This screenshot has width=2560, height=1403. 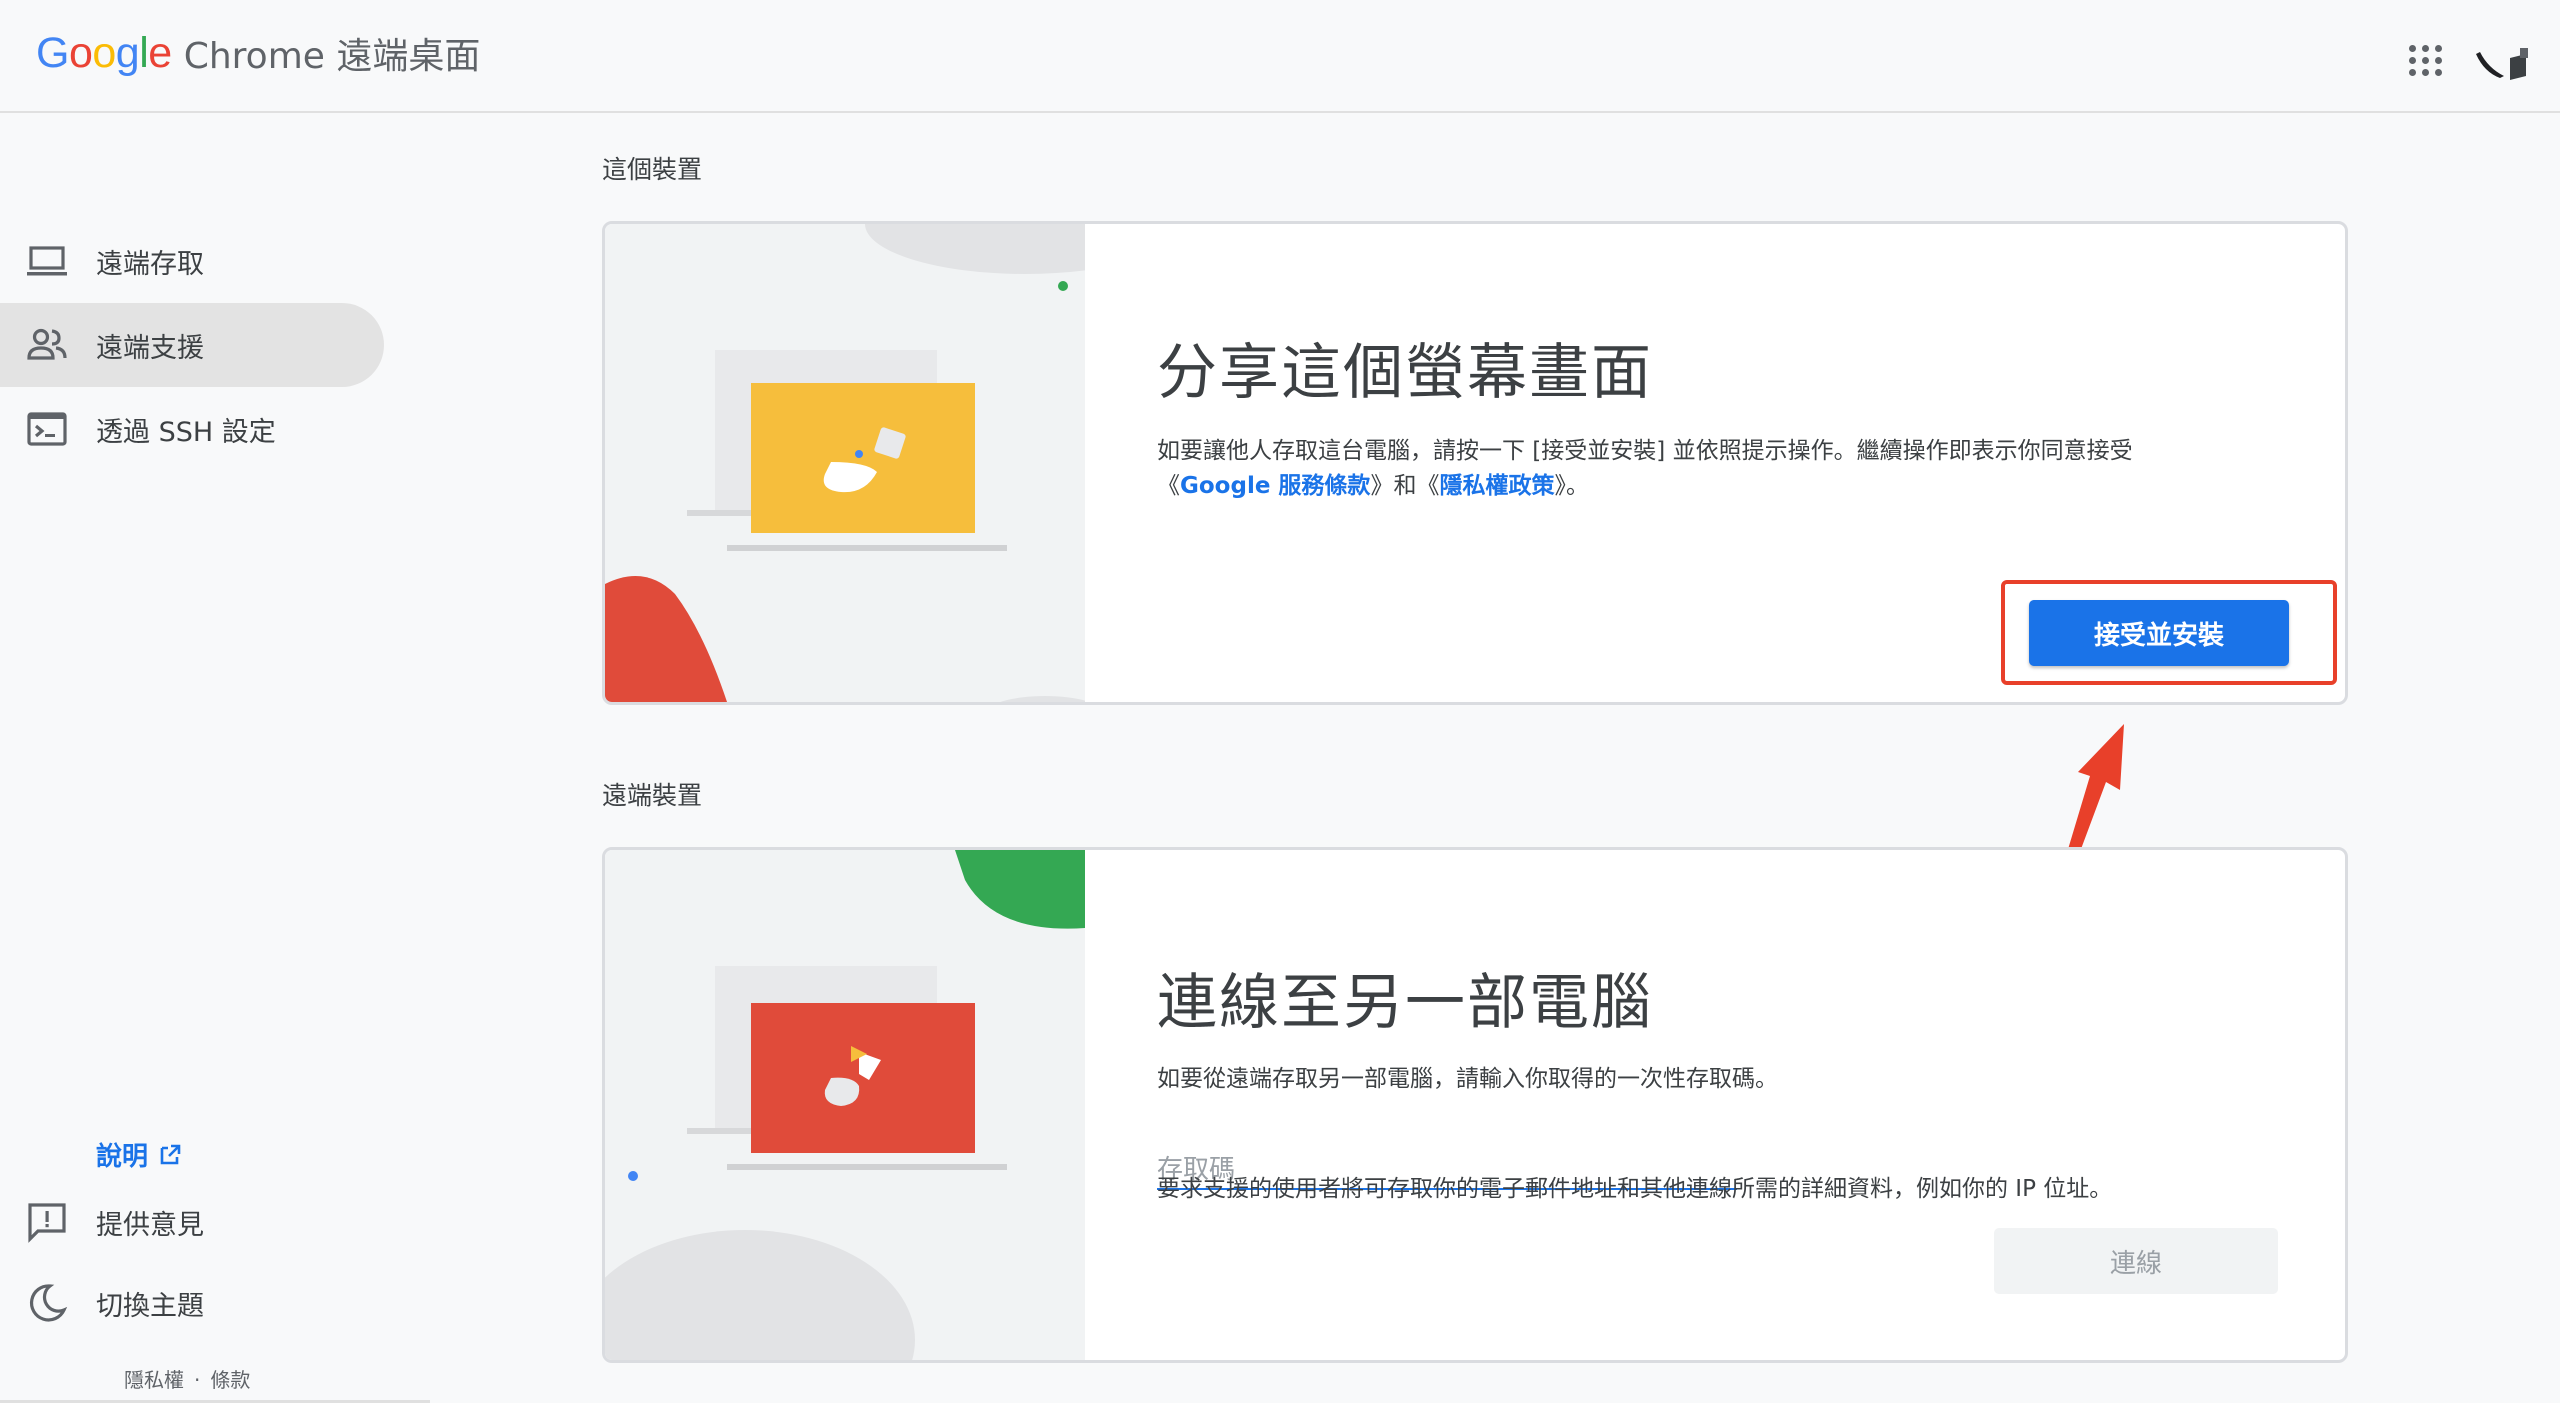 I want to click on connect-computer-title: 連線至另一部電腦, so click(x=1405, y=1003).